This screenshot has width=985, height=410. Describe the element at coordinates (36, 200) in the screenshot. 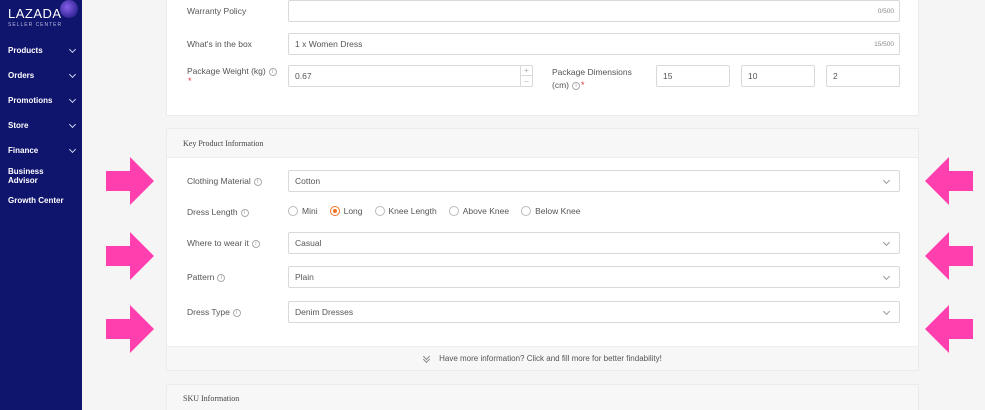

I see `sidebar-item-label: Growth Center` at that location.